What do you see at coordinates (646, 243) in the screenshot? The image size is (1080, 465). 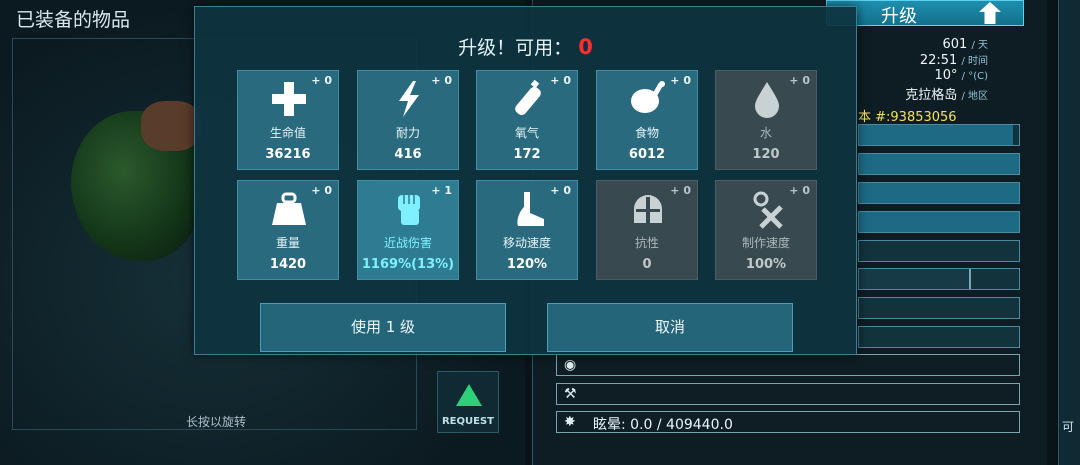 I see `stat-label: 抗性` at bounding box center [646, 243].